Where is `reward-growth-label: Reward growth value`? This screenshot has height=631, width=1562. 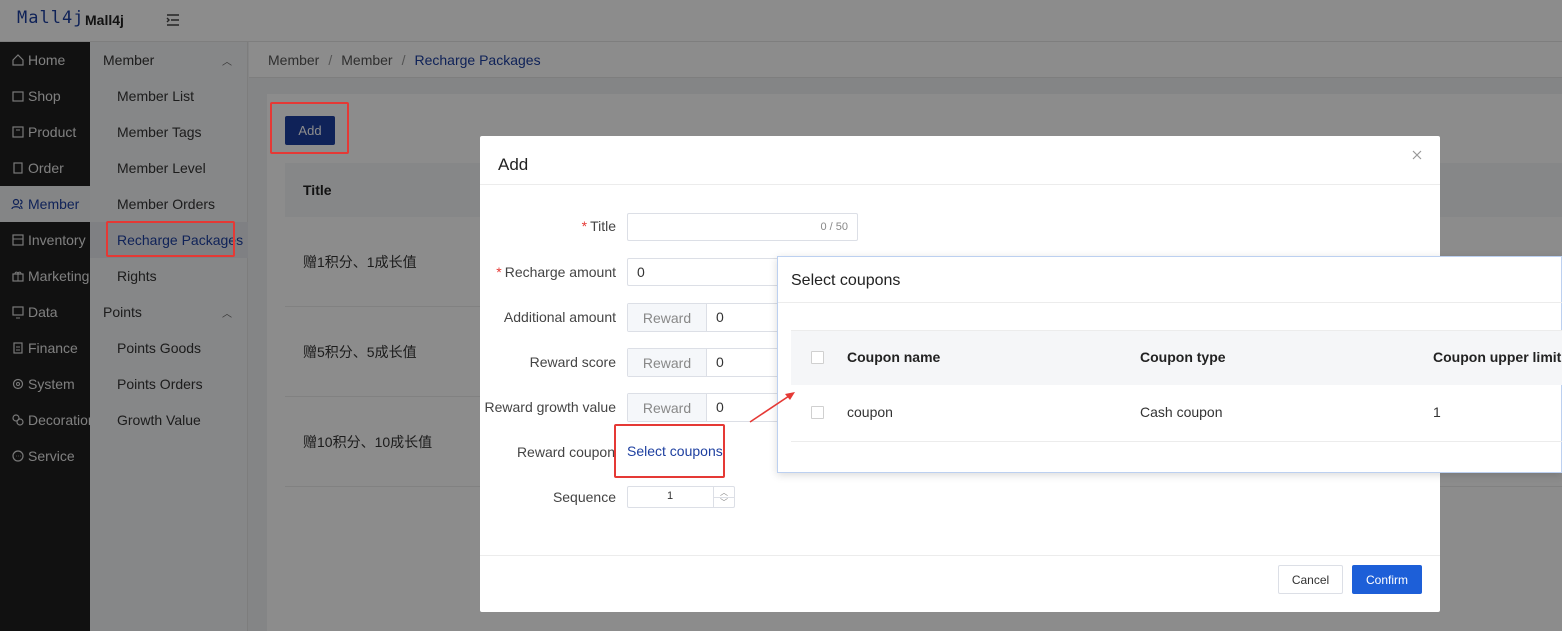 reward-growth-label: Reward growth value is located at coordinates (550, 407).